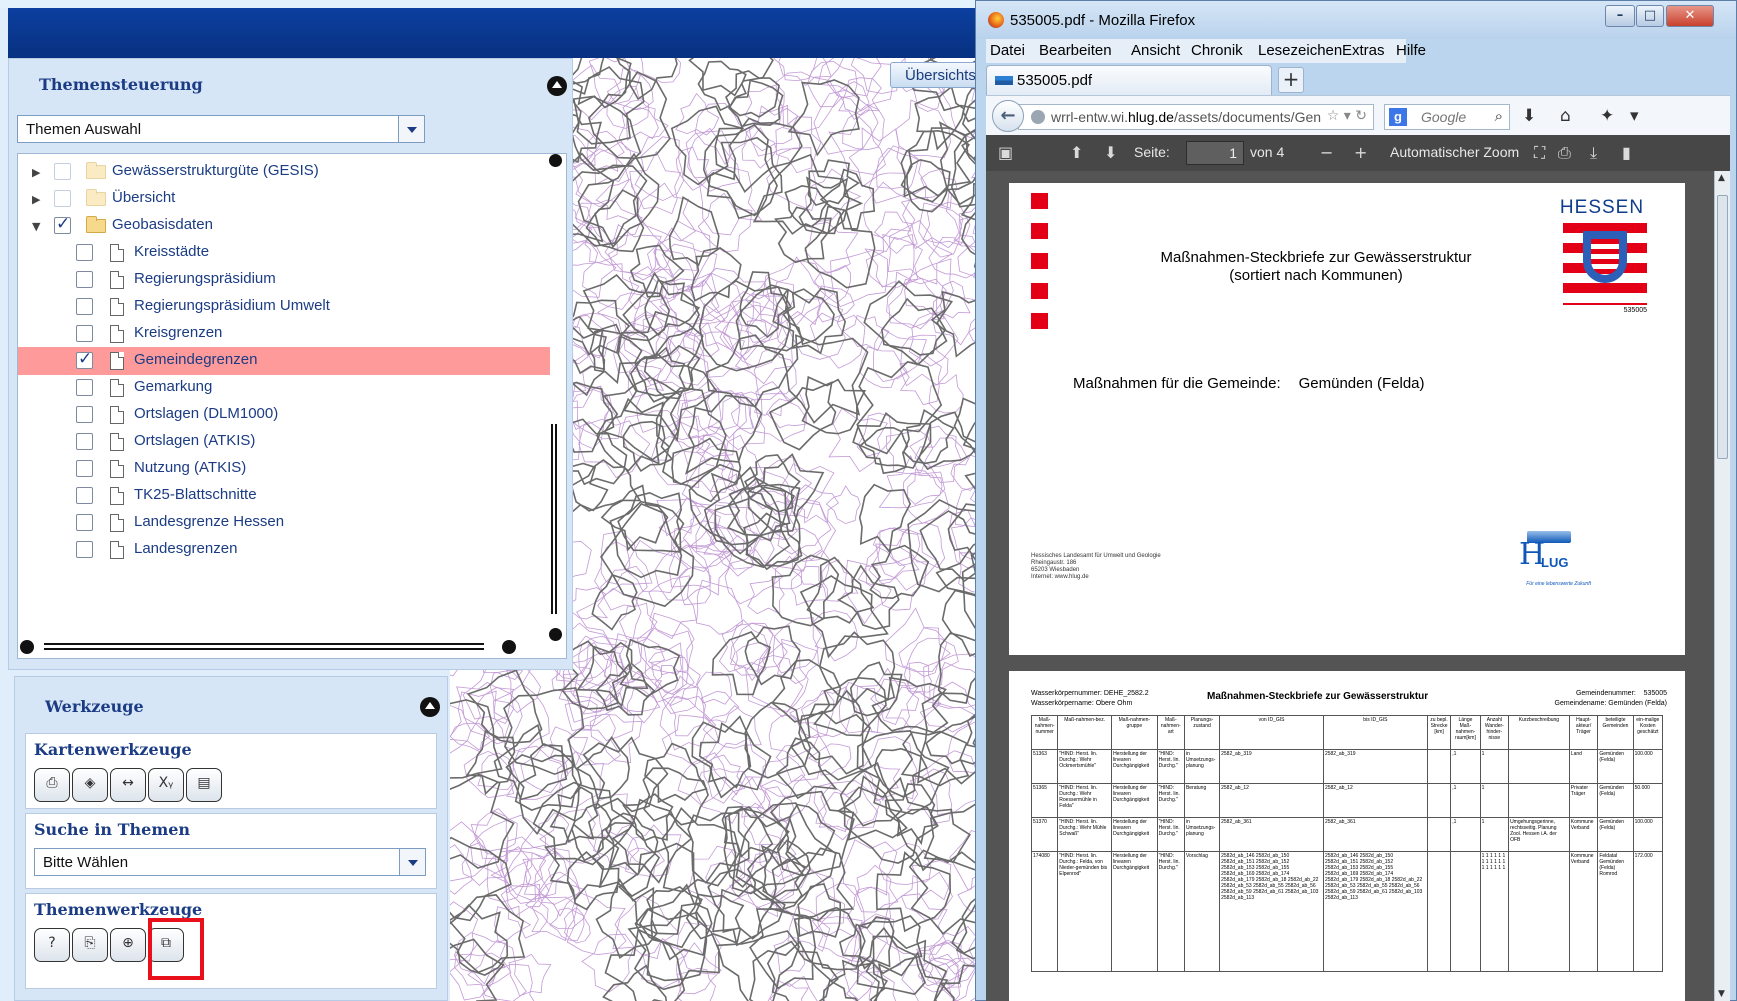  What do you see at coordinates (284, 280) in the screenshot?
I see `tree-item: Regierungspräsidium` at bounding box center [284, 280].